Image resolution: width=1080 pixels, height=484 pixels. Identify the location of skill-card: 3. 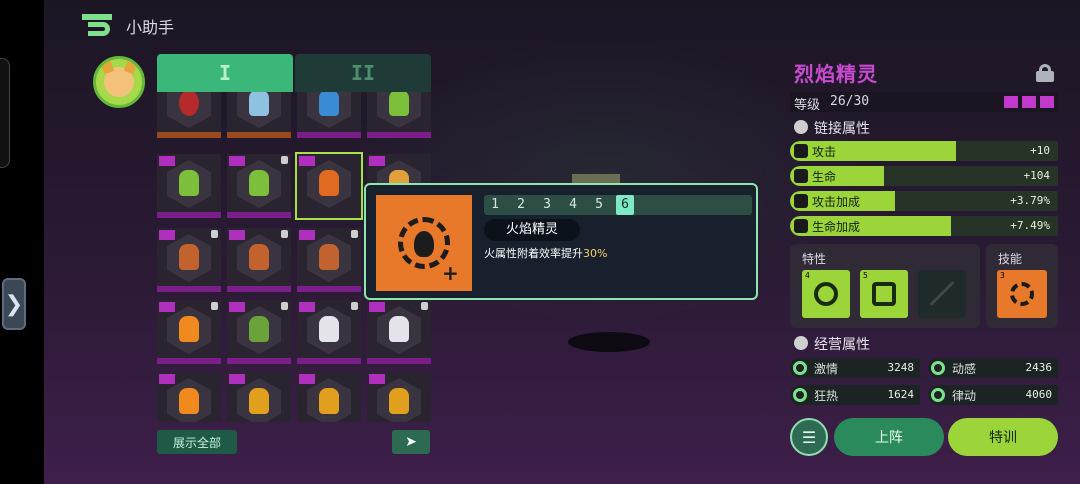
(1022, 294).